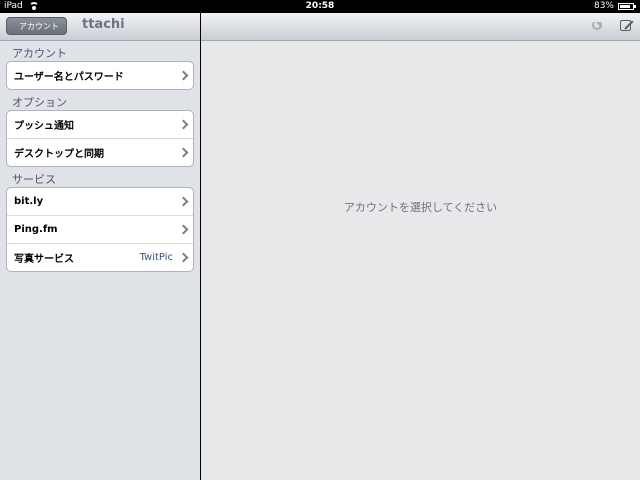 This screenshot has width=640, height=480. What do you see at coordinates (603, 6) in the screenshot?
I see `battery-percent: 83%` at bounding box center [603, 6].